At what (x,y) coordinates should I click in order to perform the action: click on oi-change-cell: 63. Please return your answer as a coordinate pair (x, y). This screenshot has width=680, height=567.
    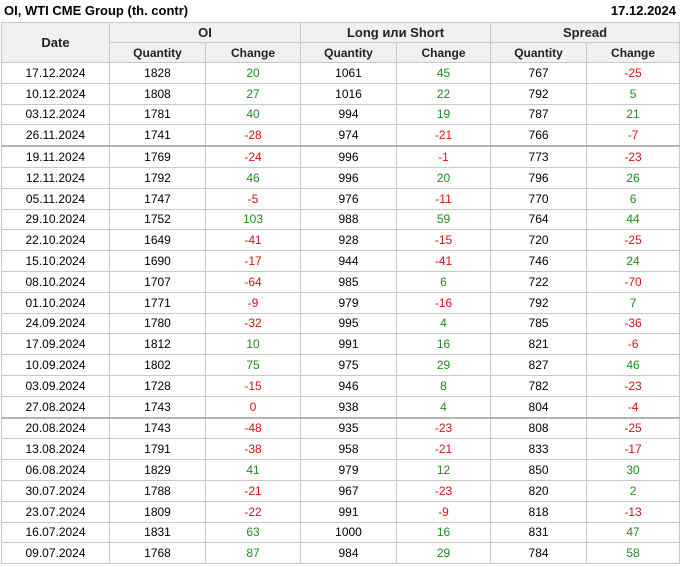
    Looking at the image, I should click on (253, 532).